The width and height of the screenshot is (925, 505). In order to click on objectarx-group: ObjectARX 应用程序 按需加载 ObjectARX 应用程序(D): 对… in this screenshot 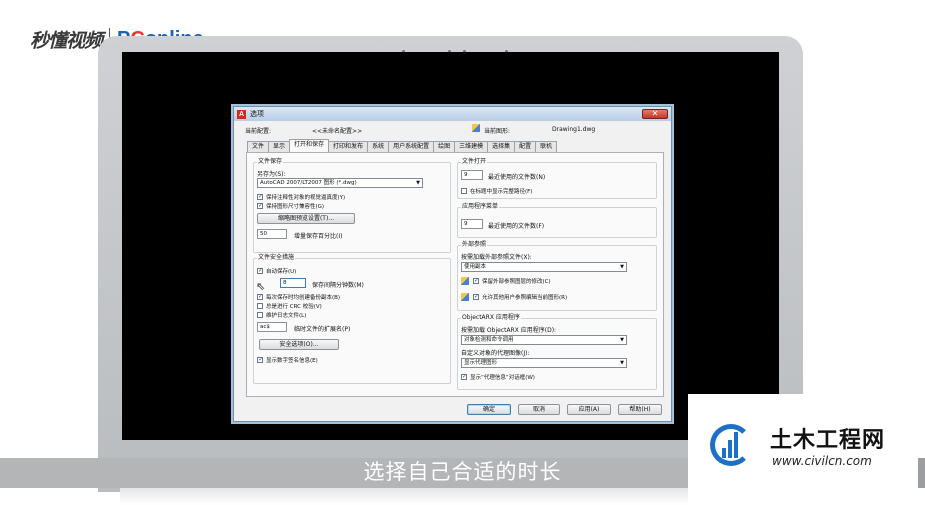, I will do `click(557, 352)`.